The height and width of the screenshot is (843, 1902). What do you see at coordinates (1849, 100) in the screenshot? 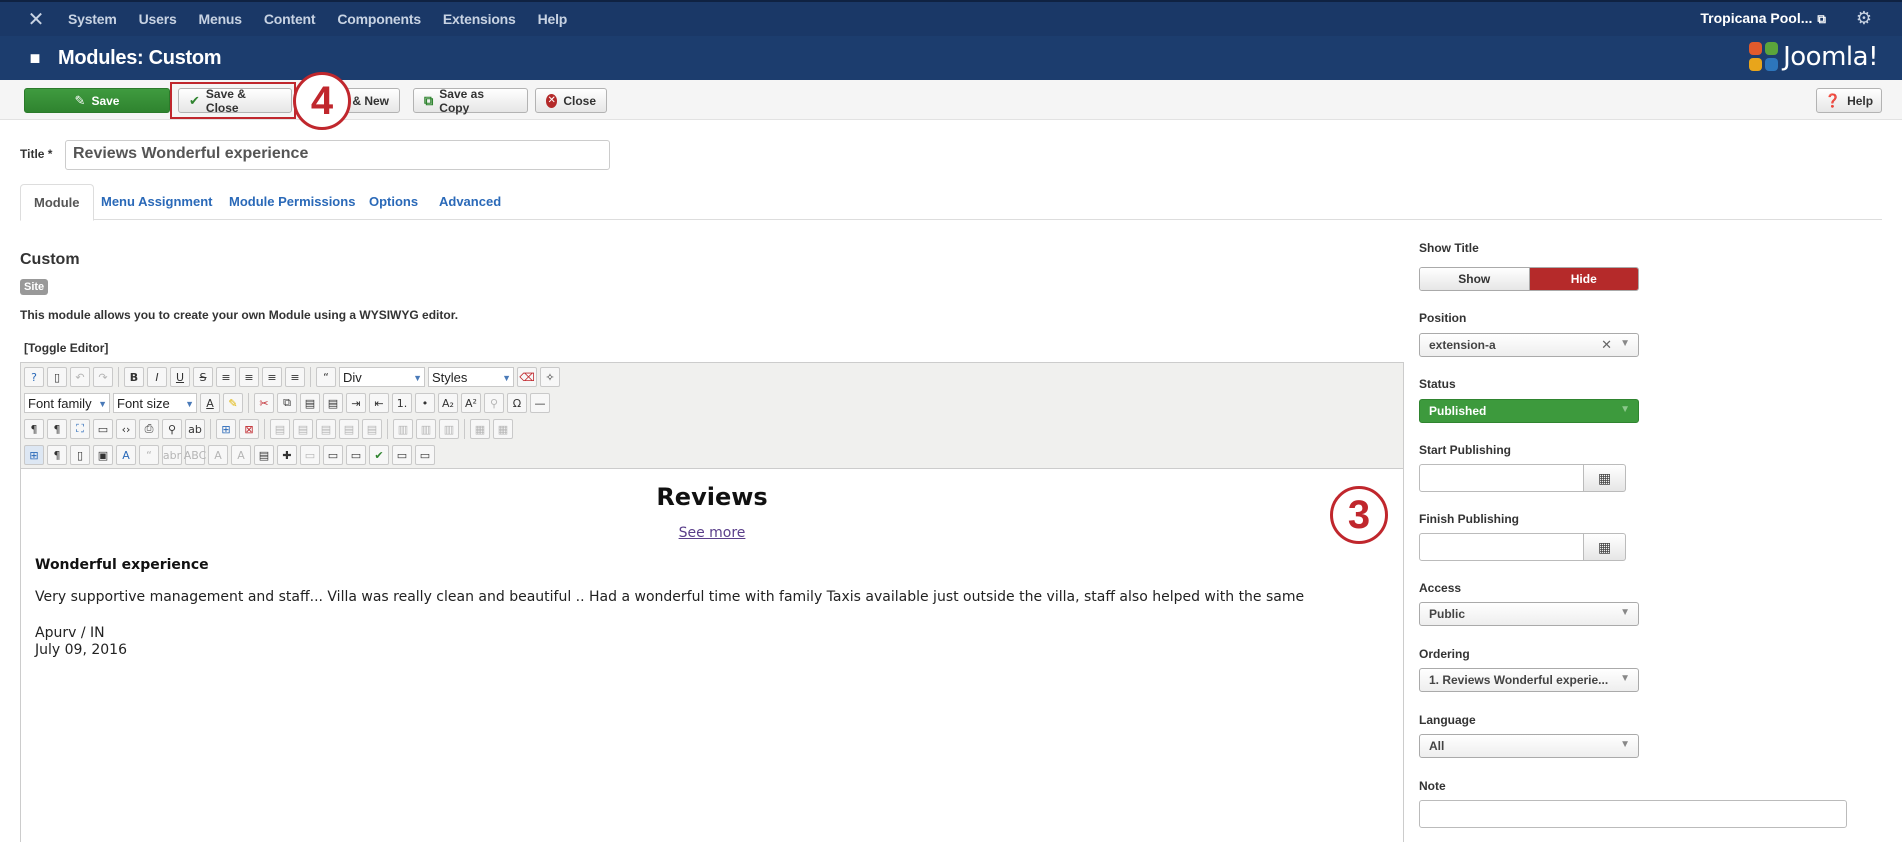
I see `help-button: ❓ Help` at bounding box center [1849, 100].